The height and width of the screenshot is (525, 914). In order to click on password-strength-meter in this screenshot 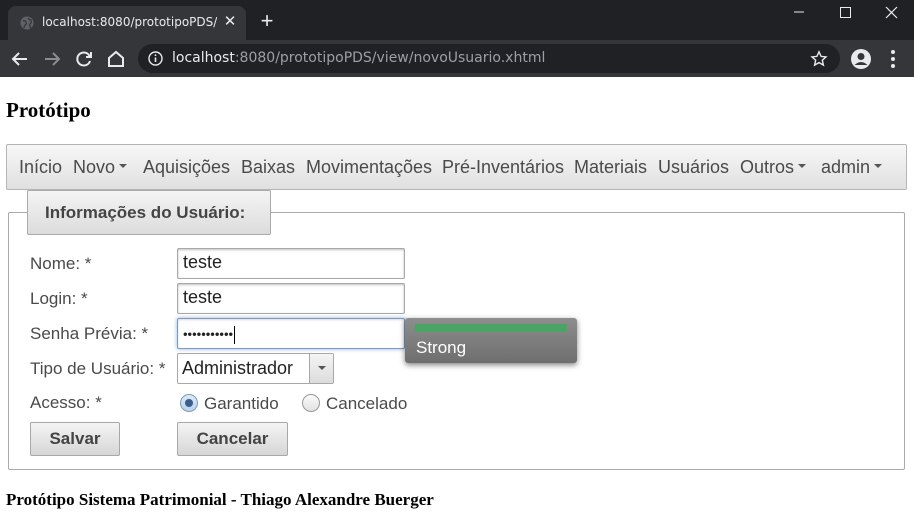, I will do `click(491, 328)`.